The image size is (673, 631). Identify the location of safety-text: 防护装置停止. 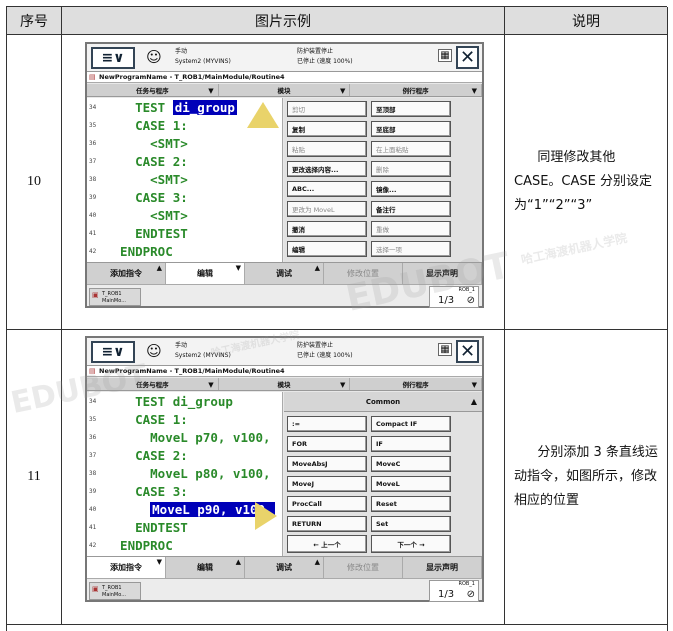
(315, 345).